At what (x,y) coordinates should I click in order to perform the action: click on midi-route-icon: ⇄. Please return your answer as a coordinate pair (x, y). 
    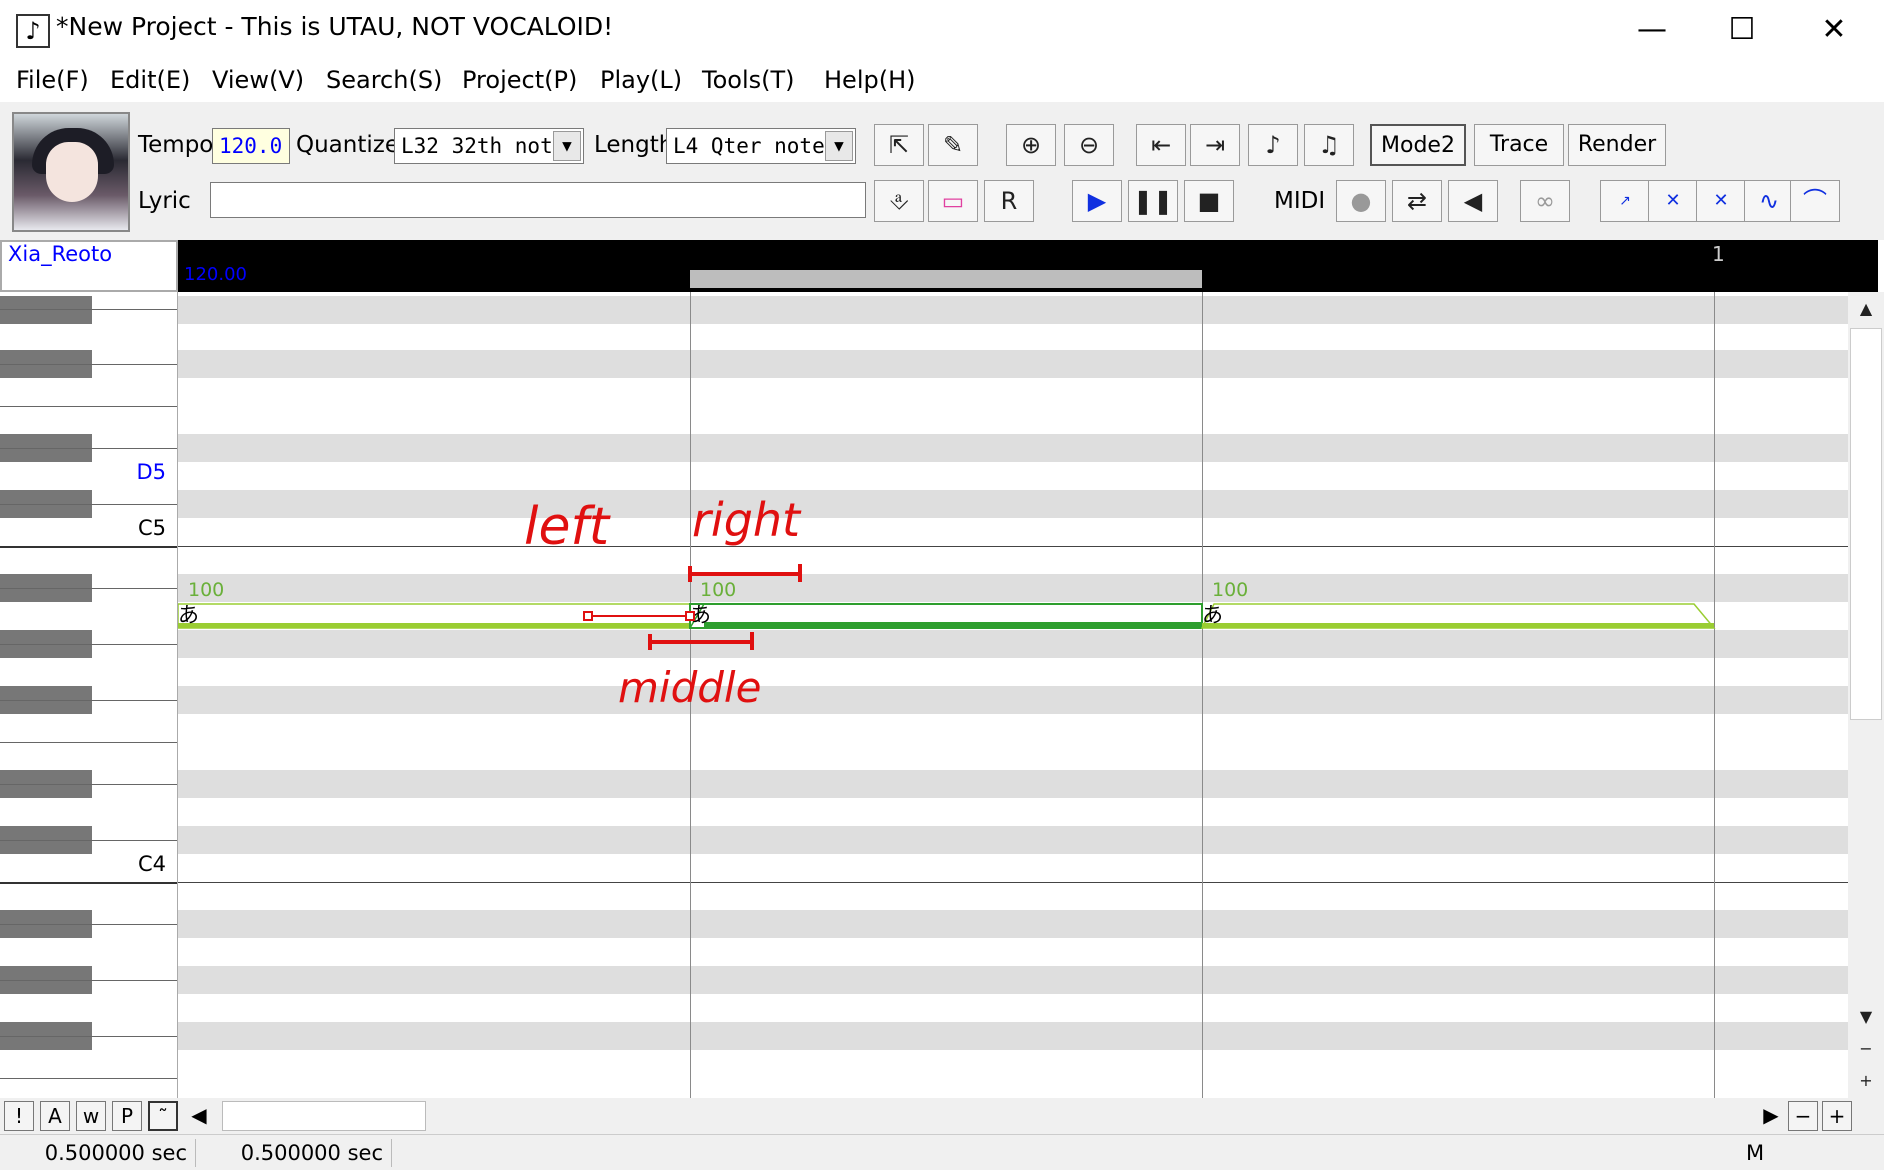
    Looking at the image, I should click on (1417, 201).